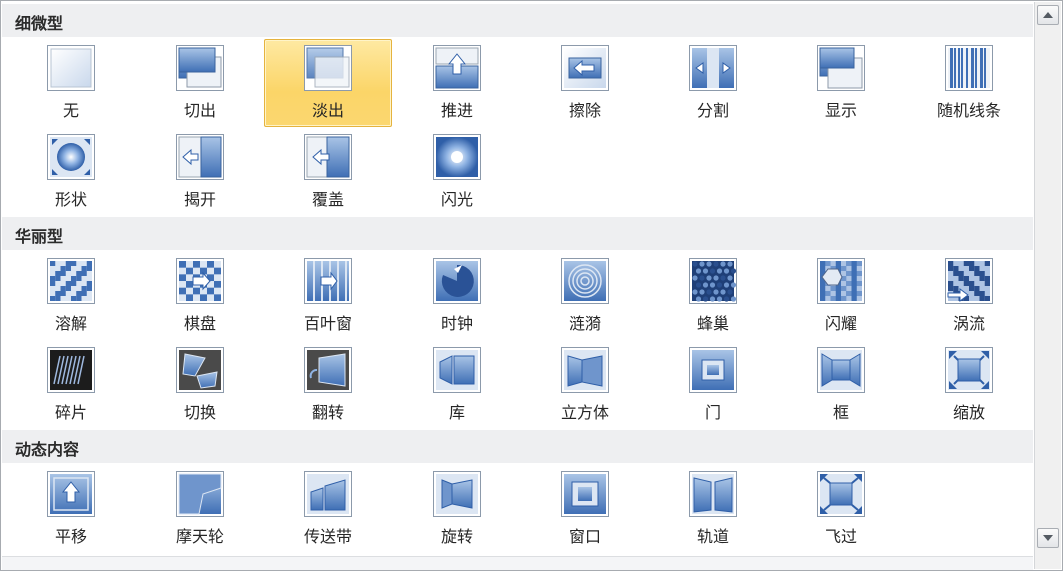 This screenshot has height=571, width=1063. I want to click on transition-tile-rotate: 旋转, so click(457, 509).